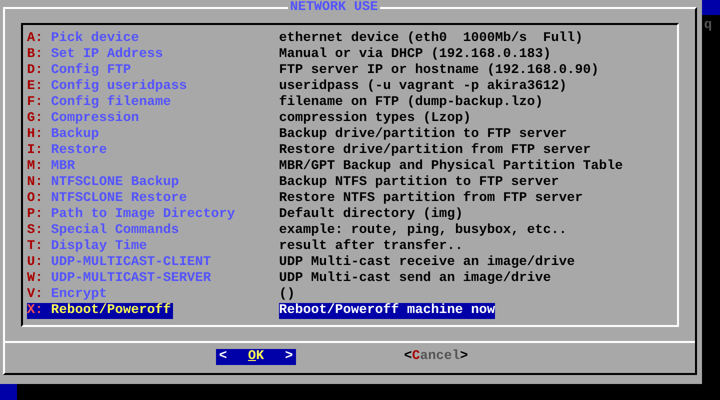  I want to click on menu-item: B: Set IP Address, so click(153, 55).